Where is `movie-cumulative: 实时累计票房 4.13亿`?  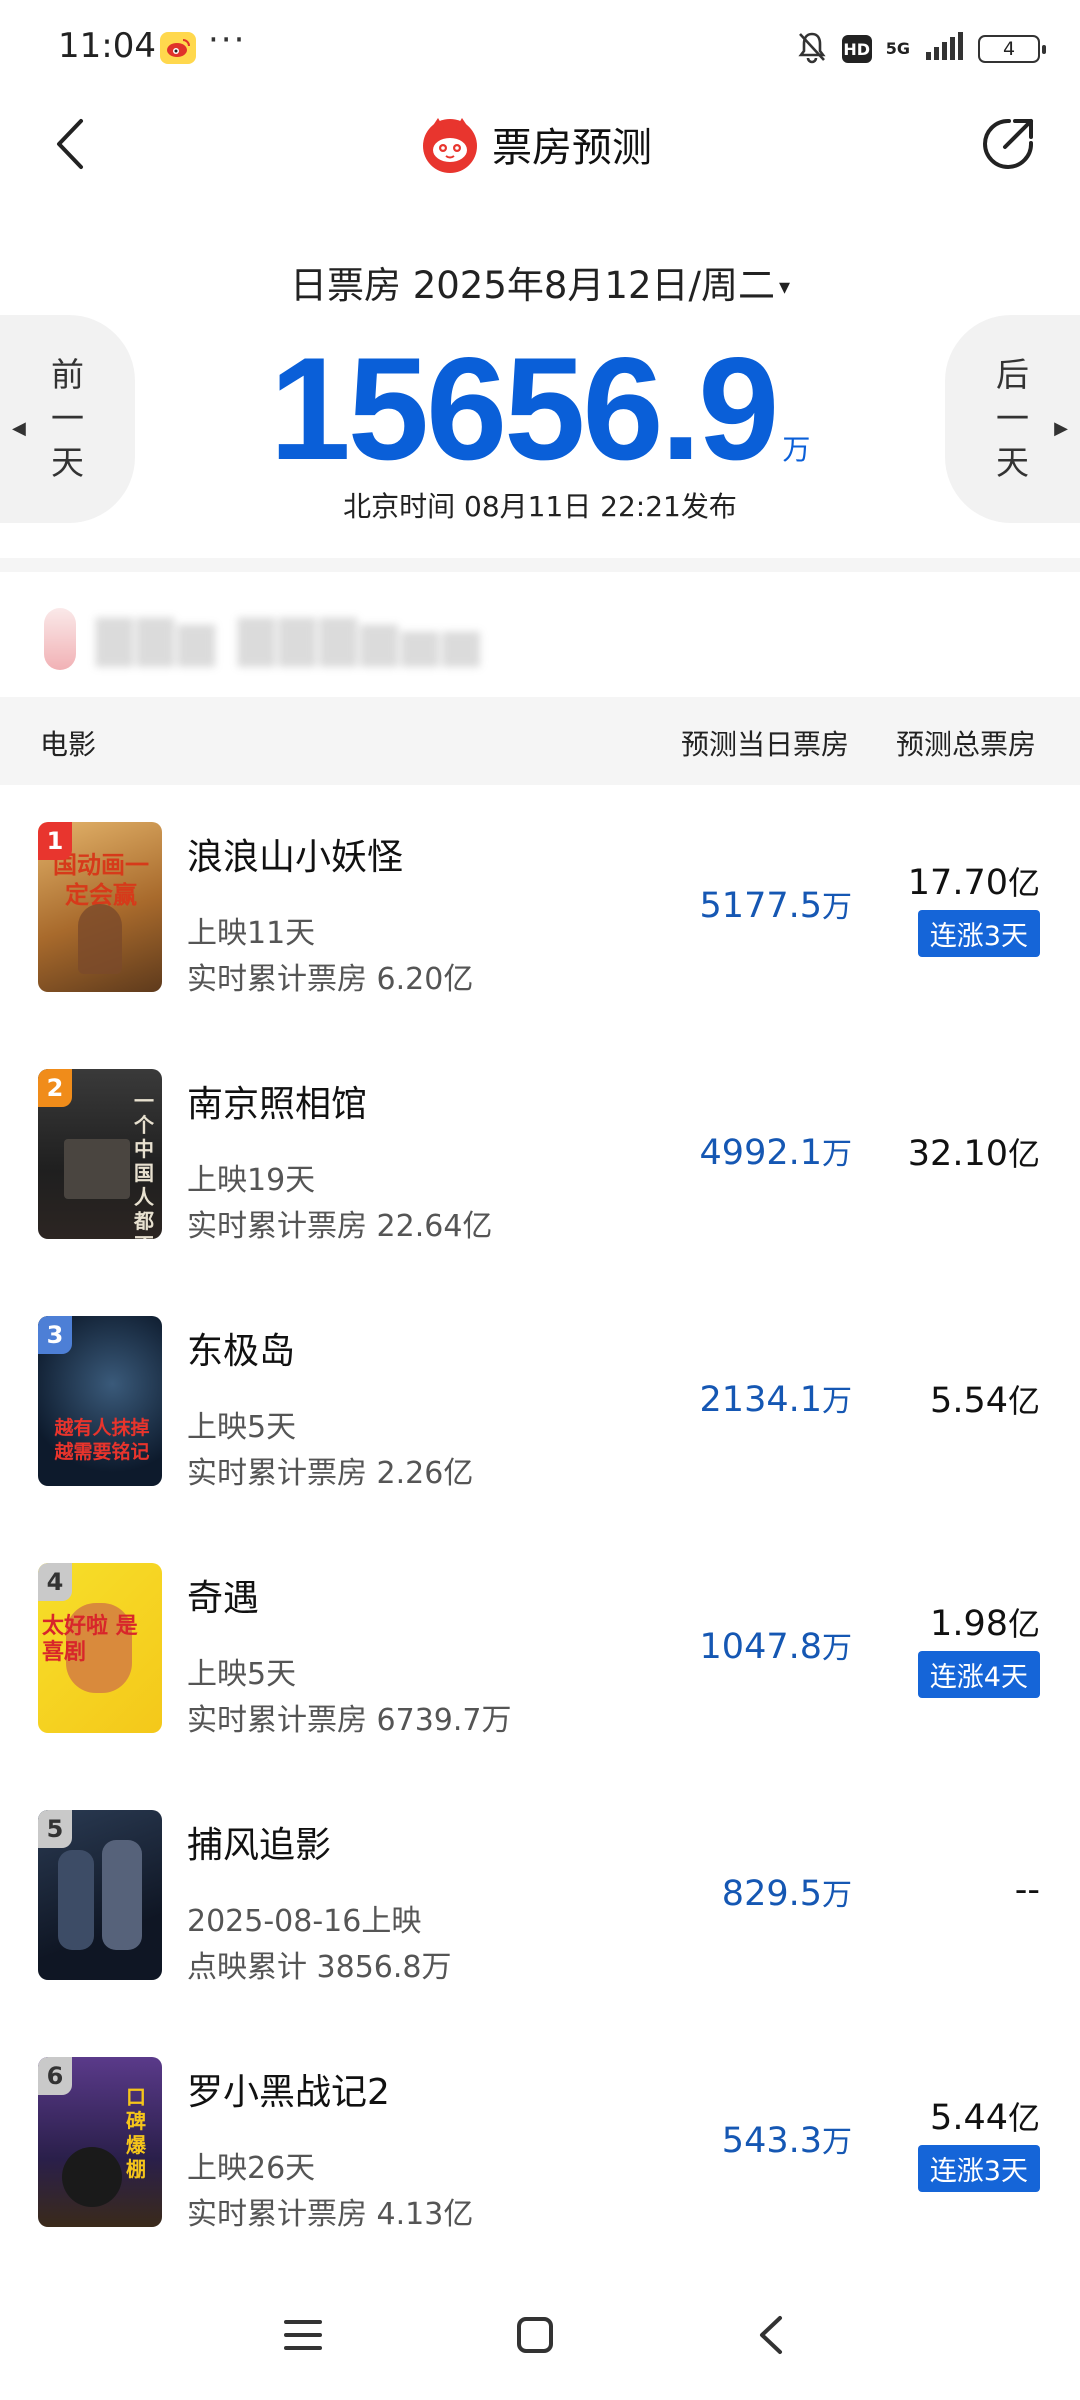 movie-cumulative: 实时累计票房 4.13亿 is located at coordinates (330, 2214).